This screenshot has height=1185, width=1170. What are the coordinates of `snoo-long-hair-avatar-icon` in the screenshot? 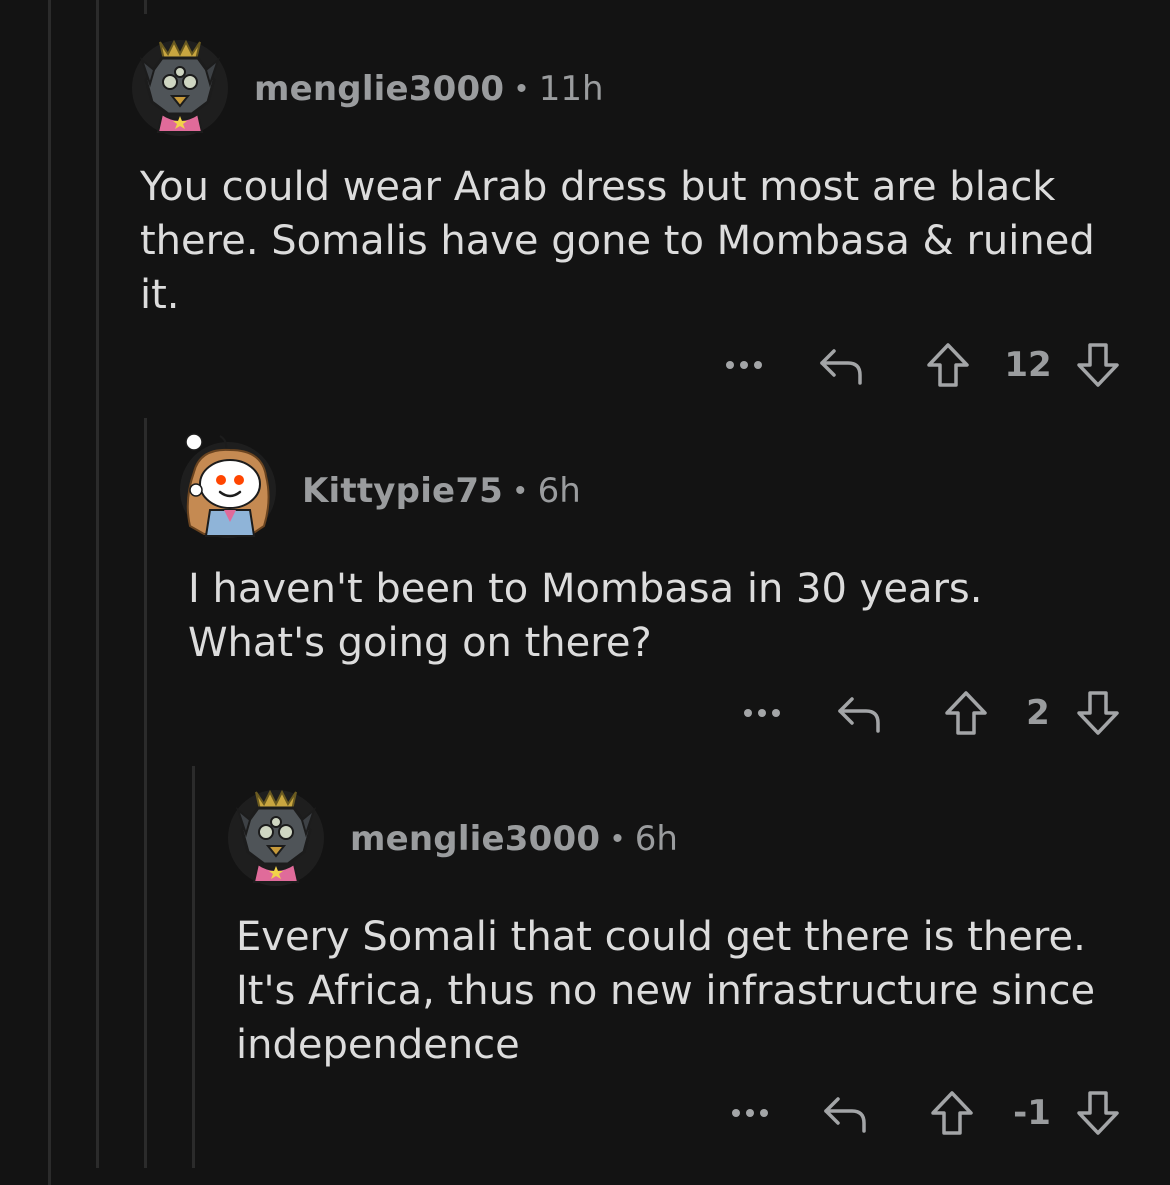 It's located at (227, 485).